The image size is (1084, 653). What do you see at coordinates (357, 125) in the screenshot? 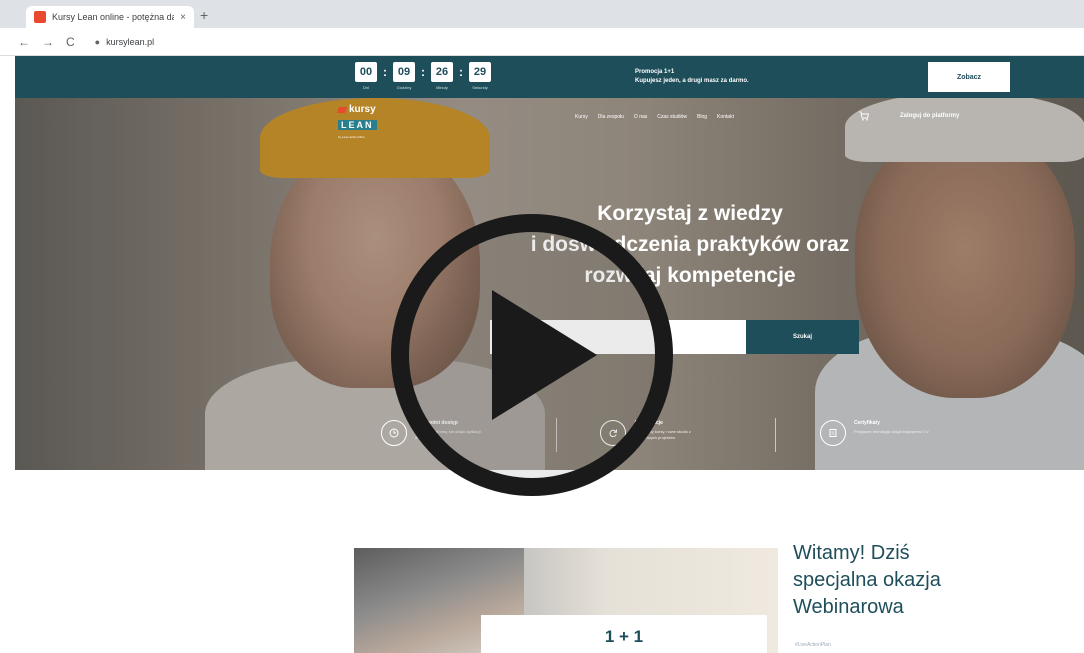
I see `logo-lean: LEAN` at bounding box center [357, 125].